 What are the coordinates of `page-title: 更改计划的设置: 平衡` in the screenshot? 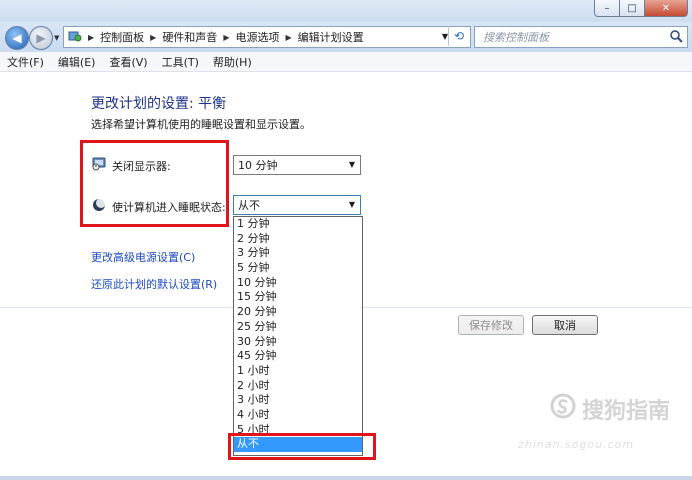 It's located at (159, 104).